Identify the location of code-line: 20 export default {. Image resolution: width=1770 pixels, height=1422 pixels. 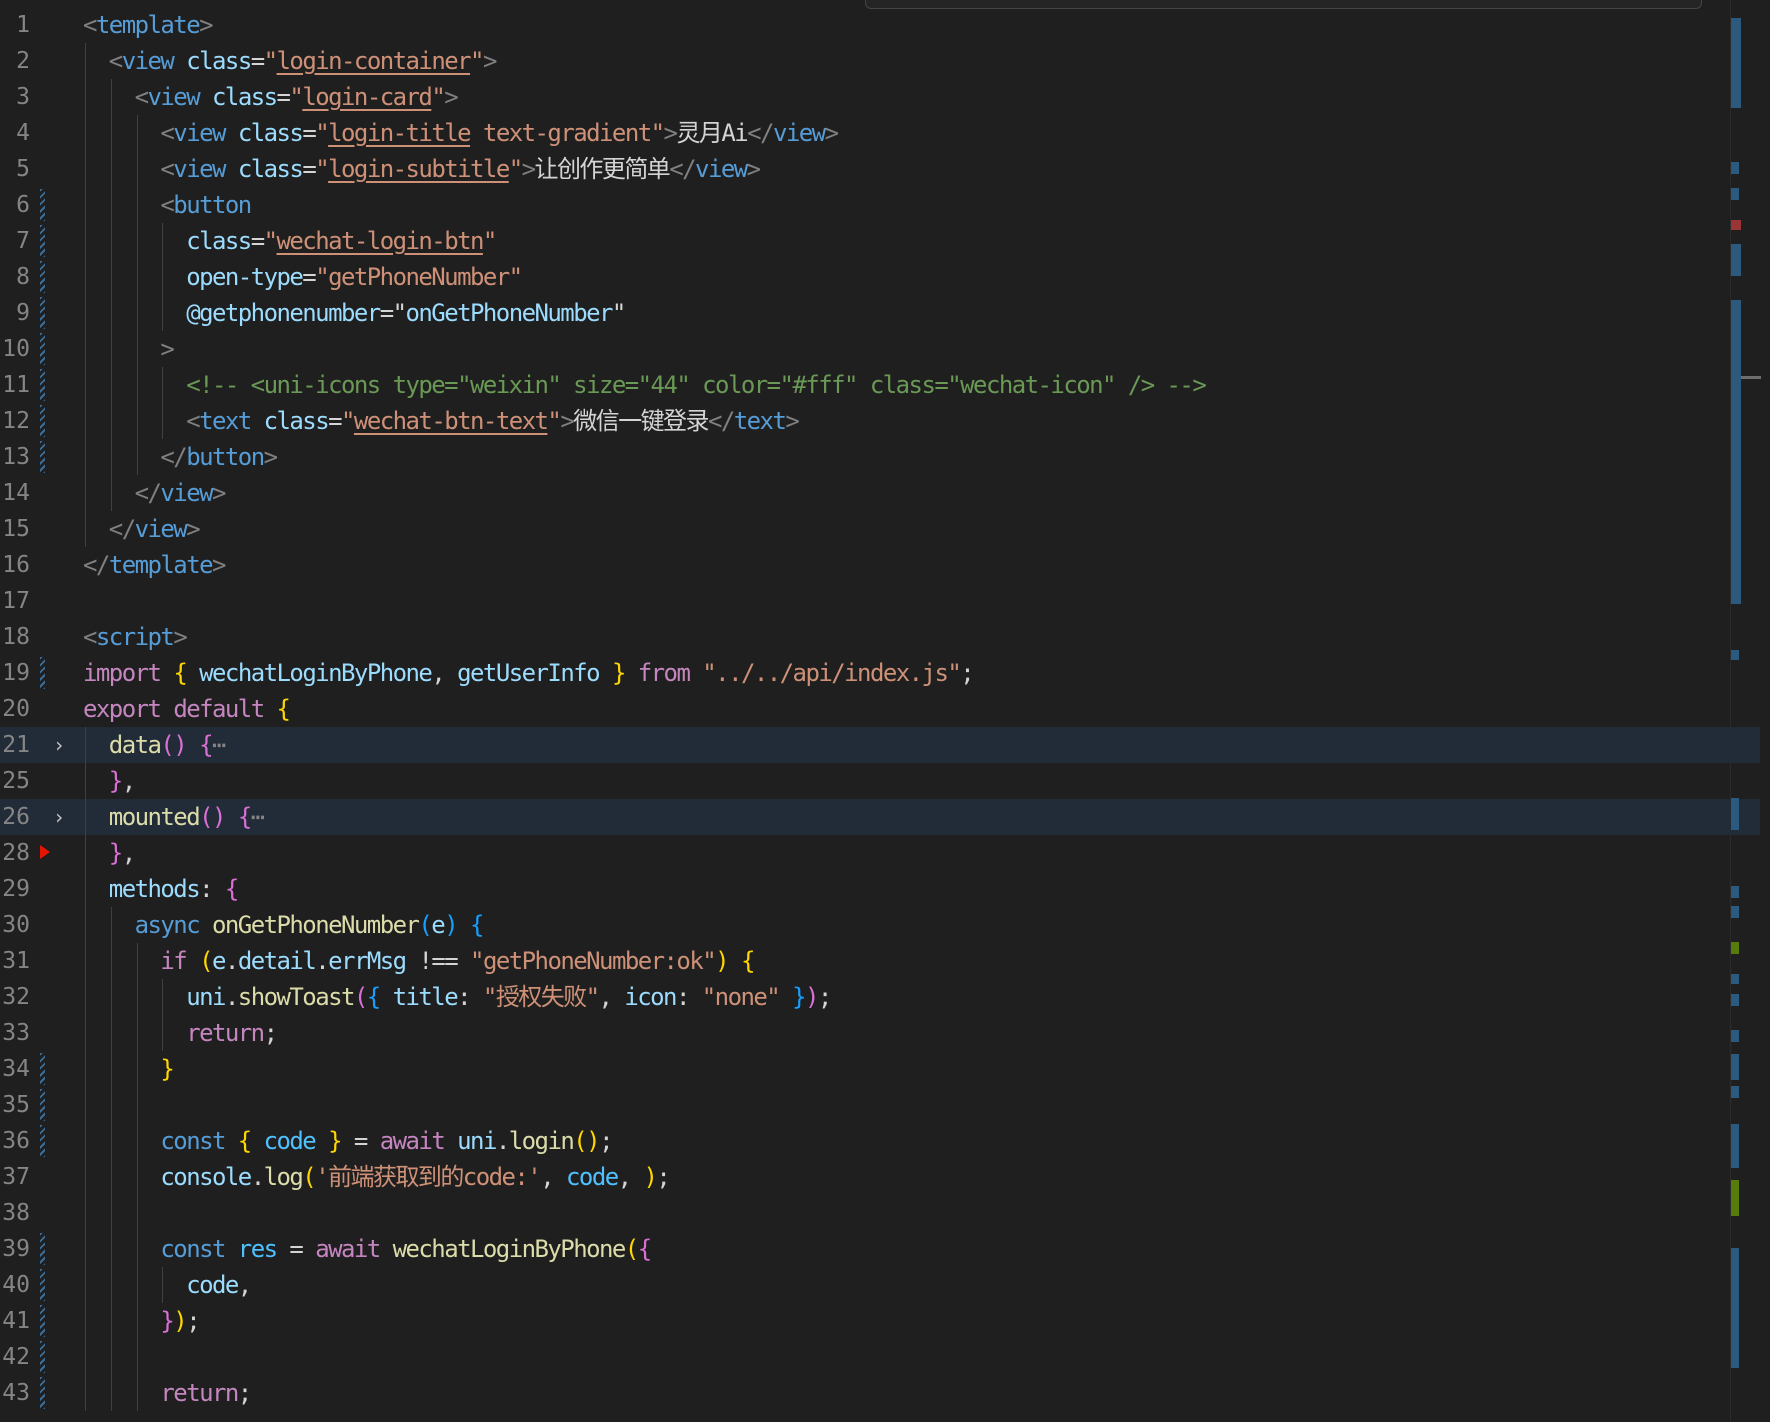
(880, 709).